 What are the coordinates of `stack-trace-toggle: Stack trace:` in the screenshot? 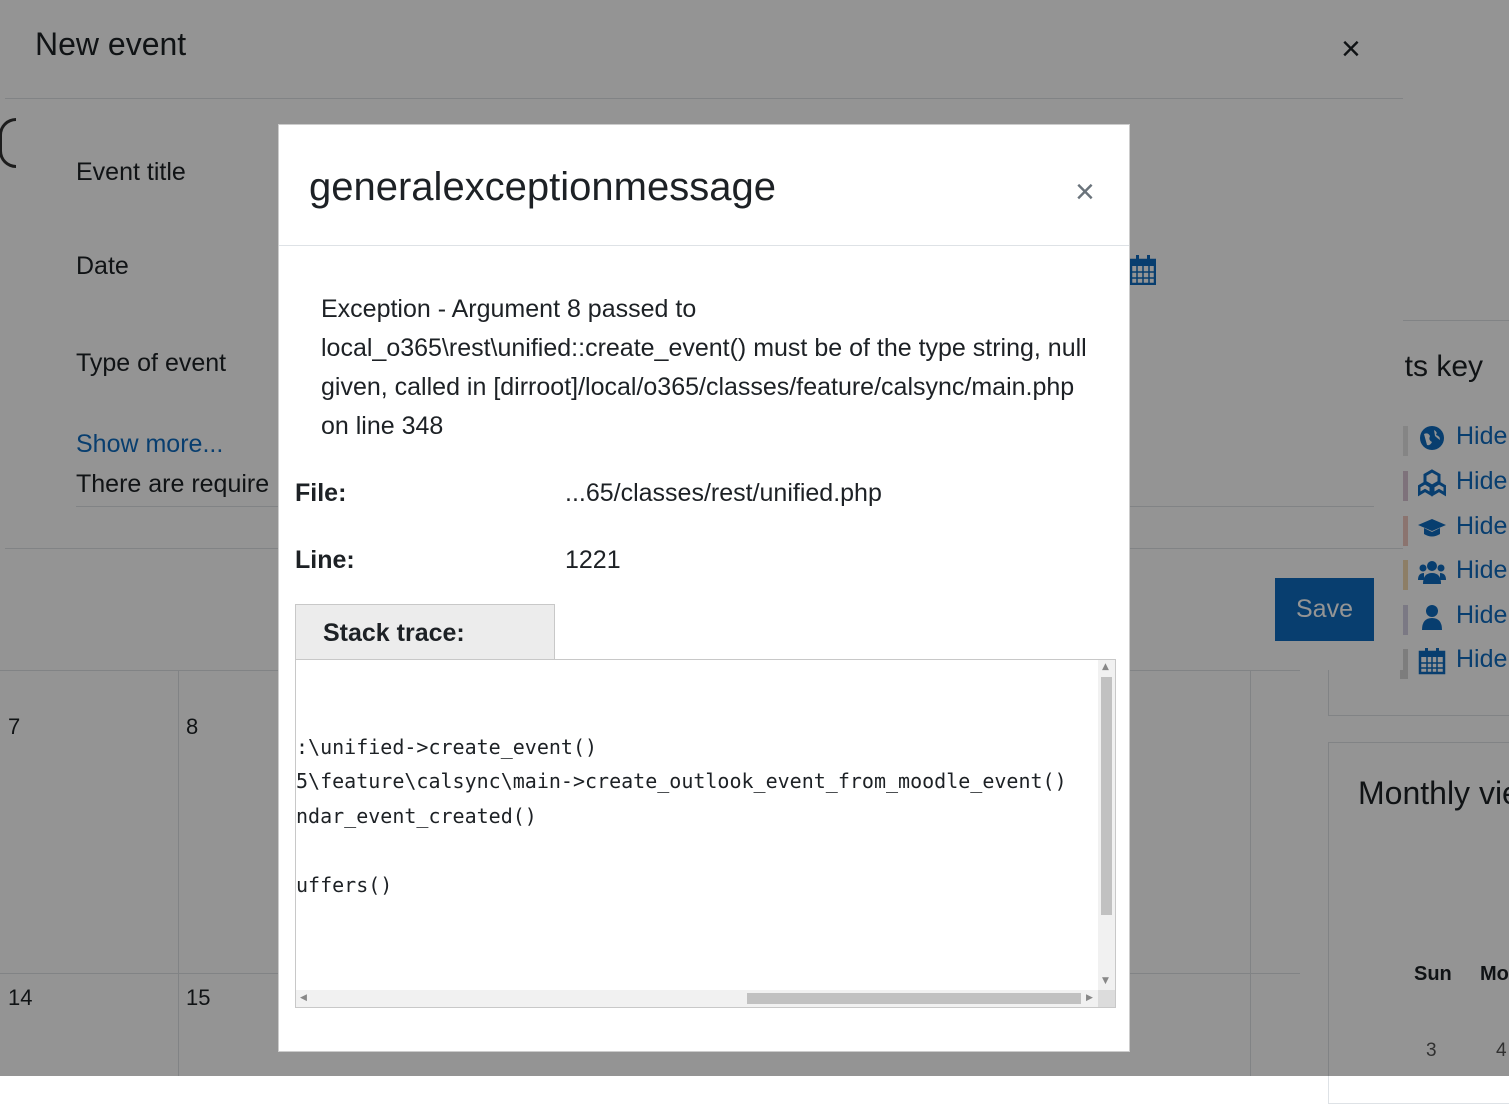 It's located at (425, 631).